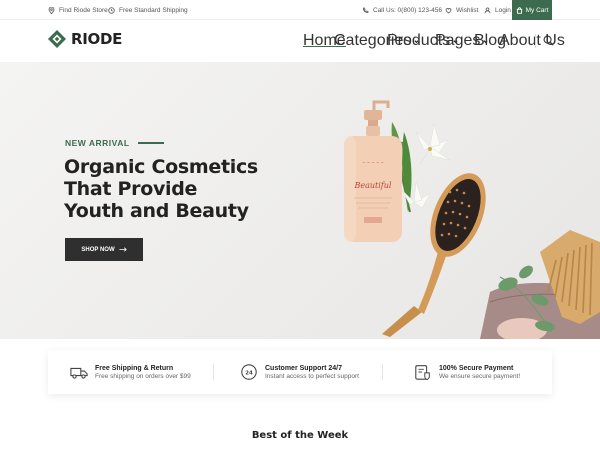 The image size is (600, 450). Describe the element at coordinates (312, 376) in the screenshot. I see `feature-subtitle: Instant access to perfect support` at that location.